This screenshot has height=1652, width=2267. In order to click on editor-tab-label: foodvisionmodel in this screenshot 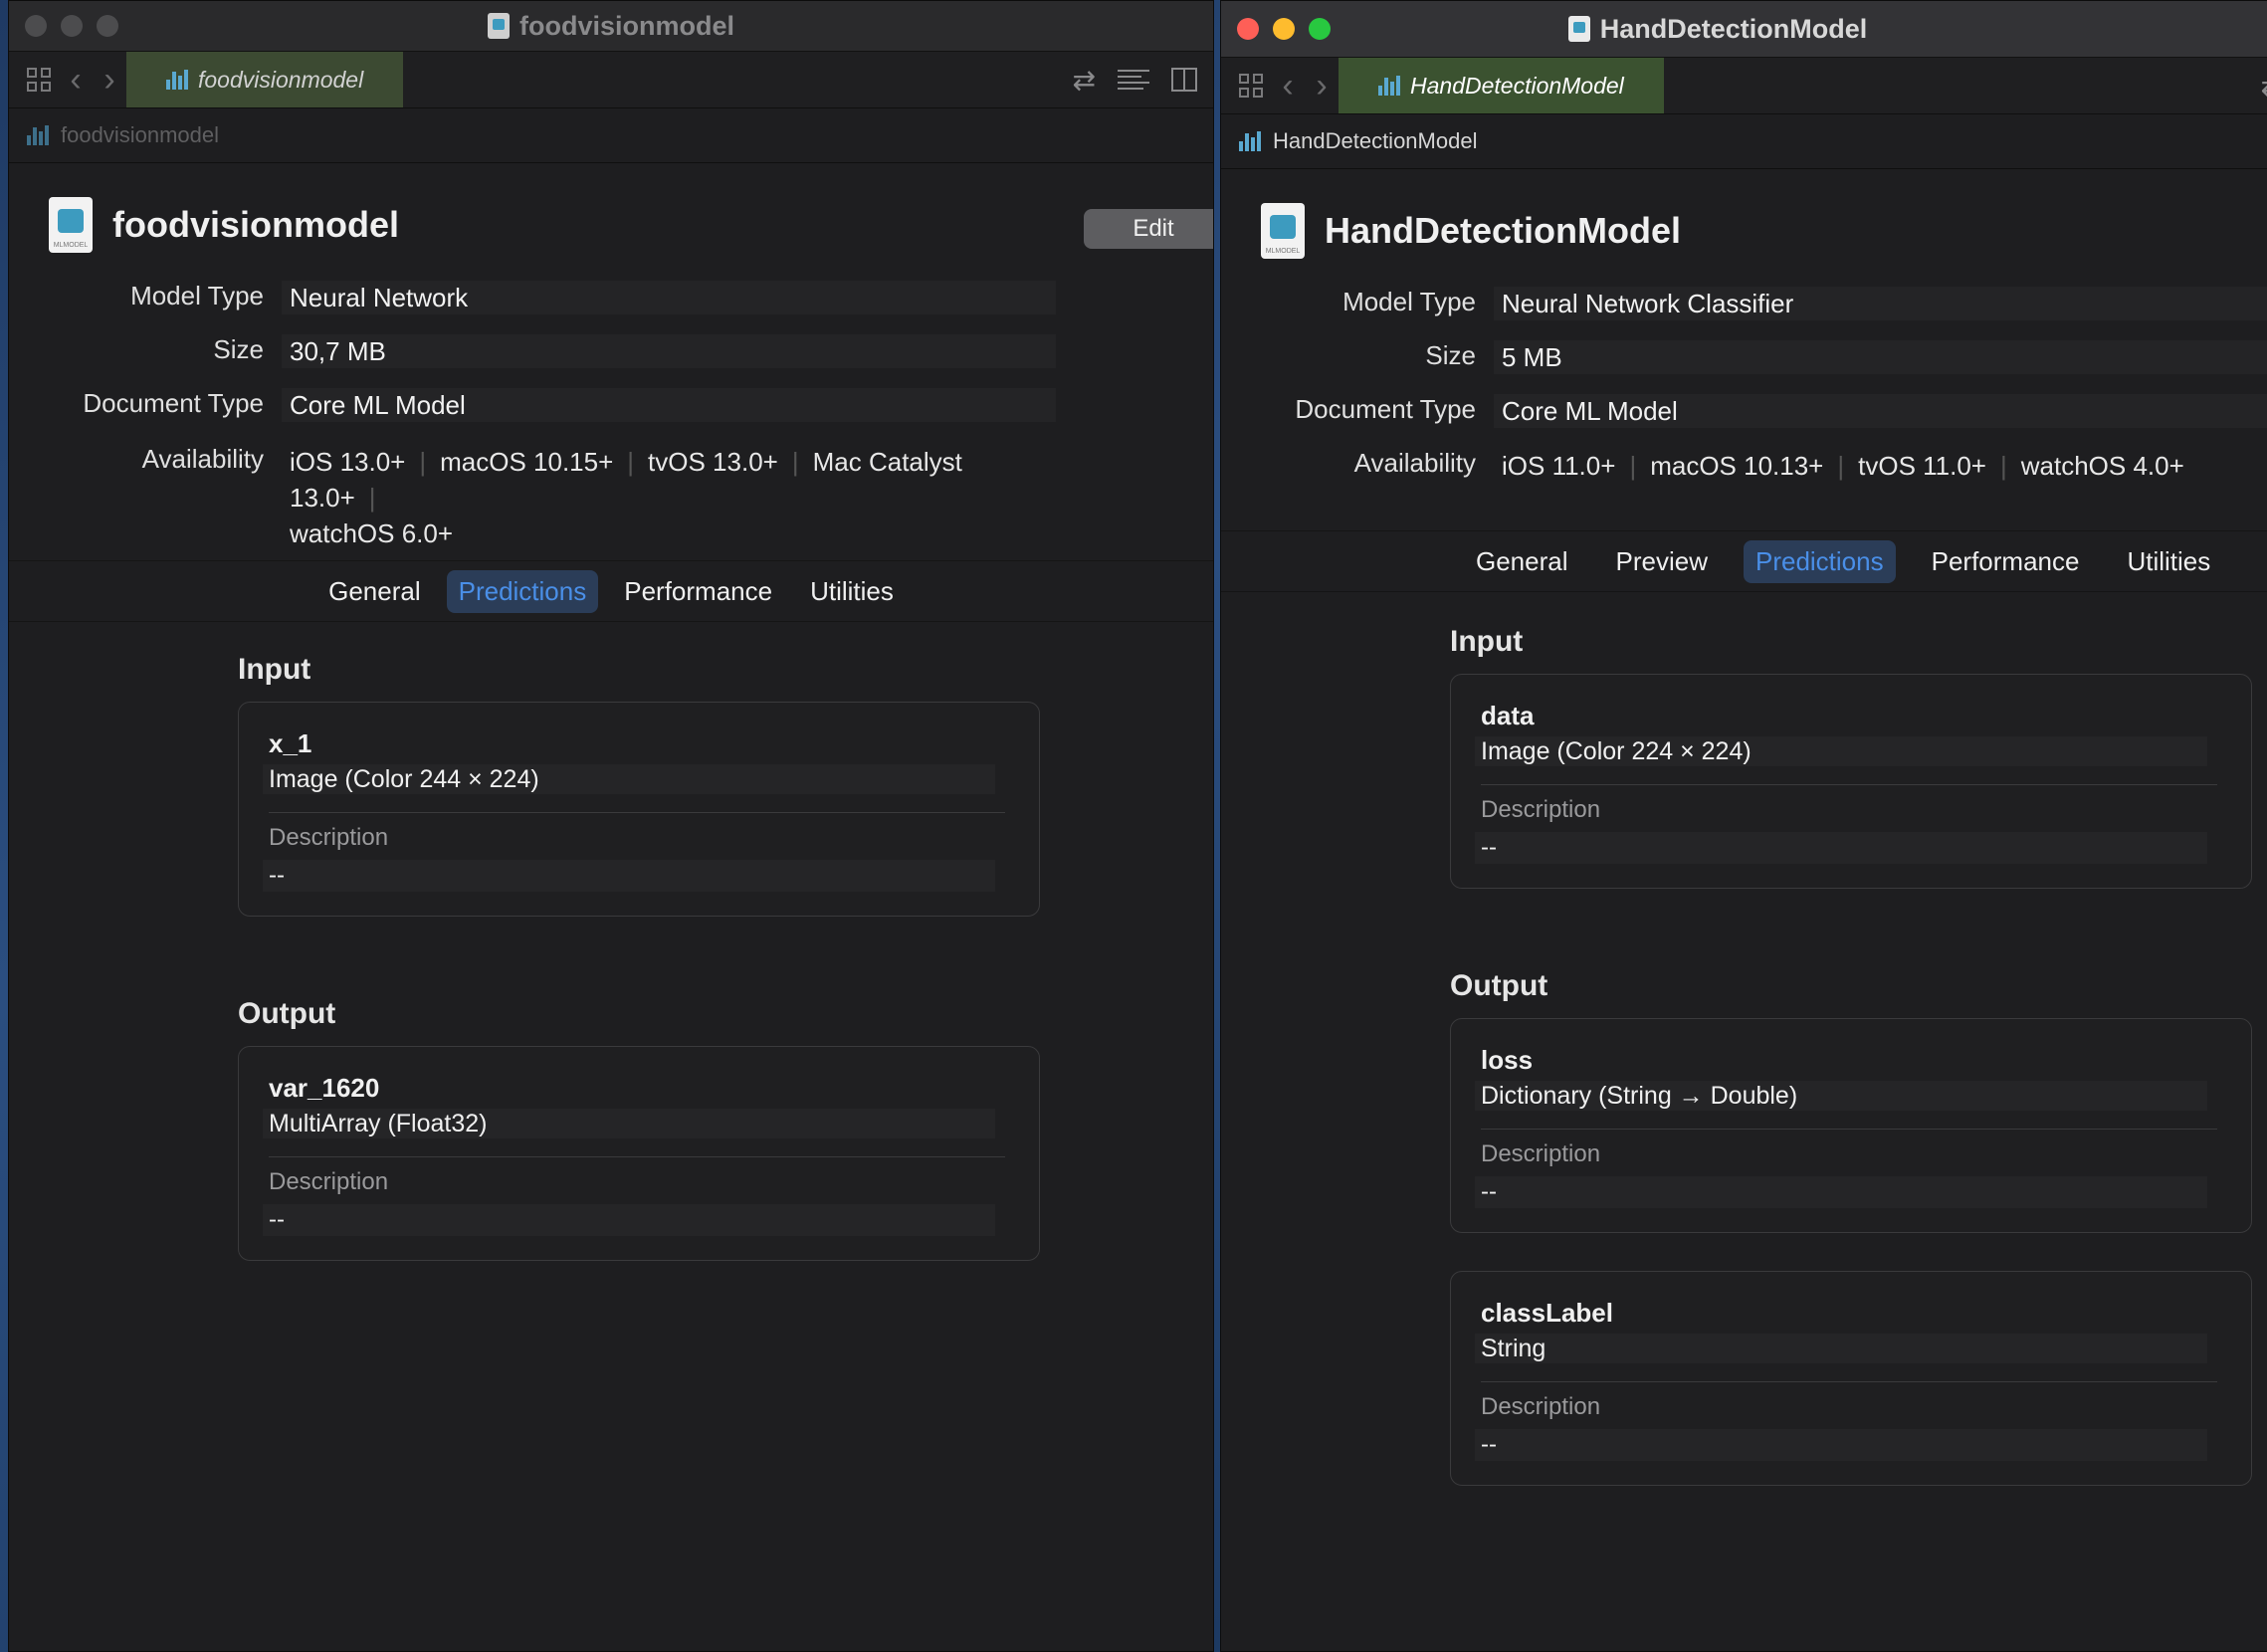, I will do `click(281, 79)`.